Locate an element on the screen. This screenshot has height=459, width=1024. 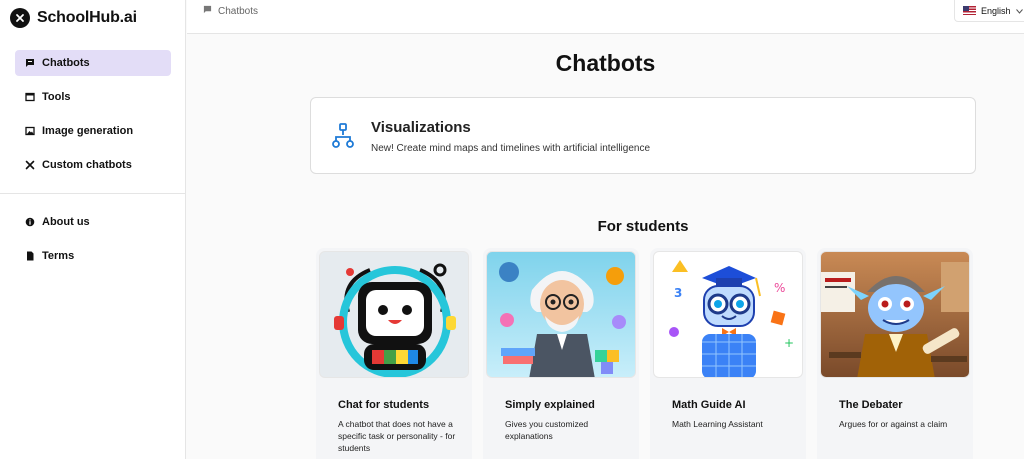
debater-illustration is located at coordinates (895, 314).